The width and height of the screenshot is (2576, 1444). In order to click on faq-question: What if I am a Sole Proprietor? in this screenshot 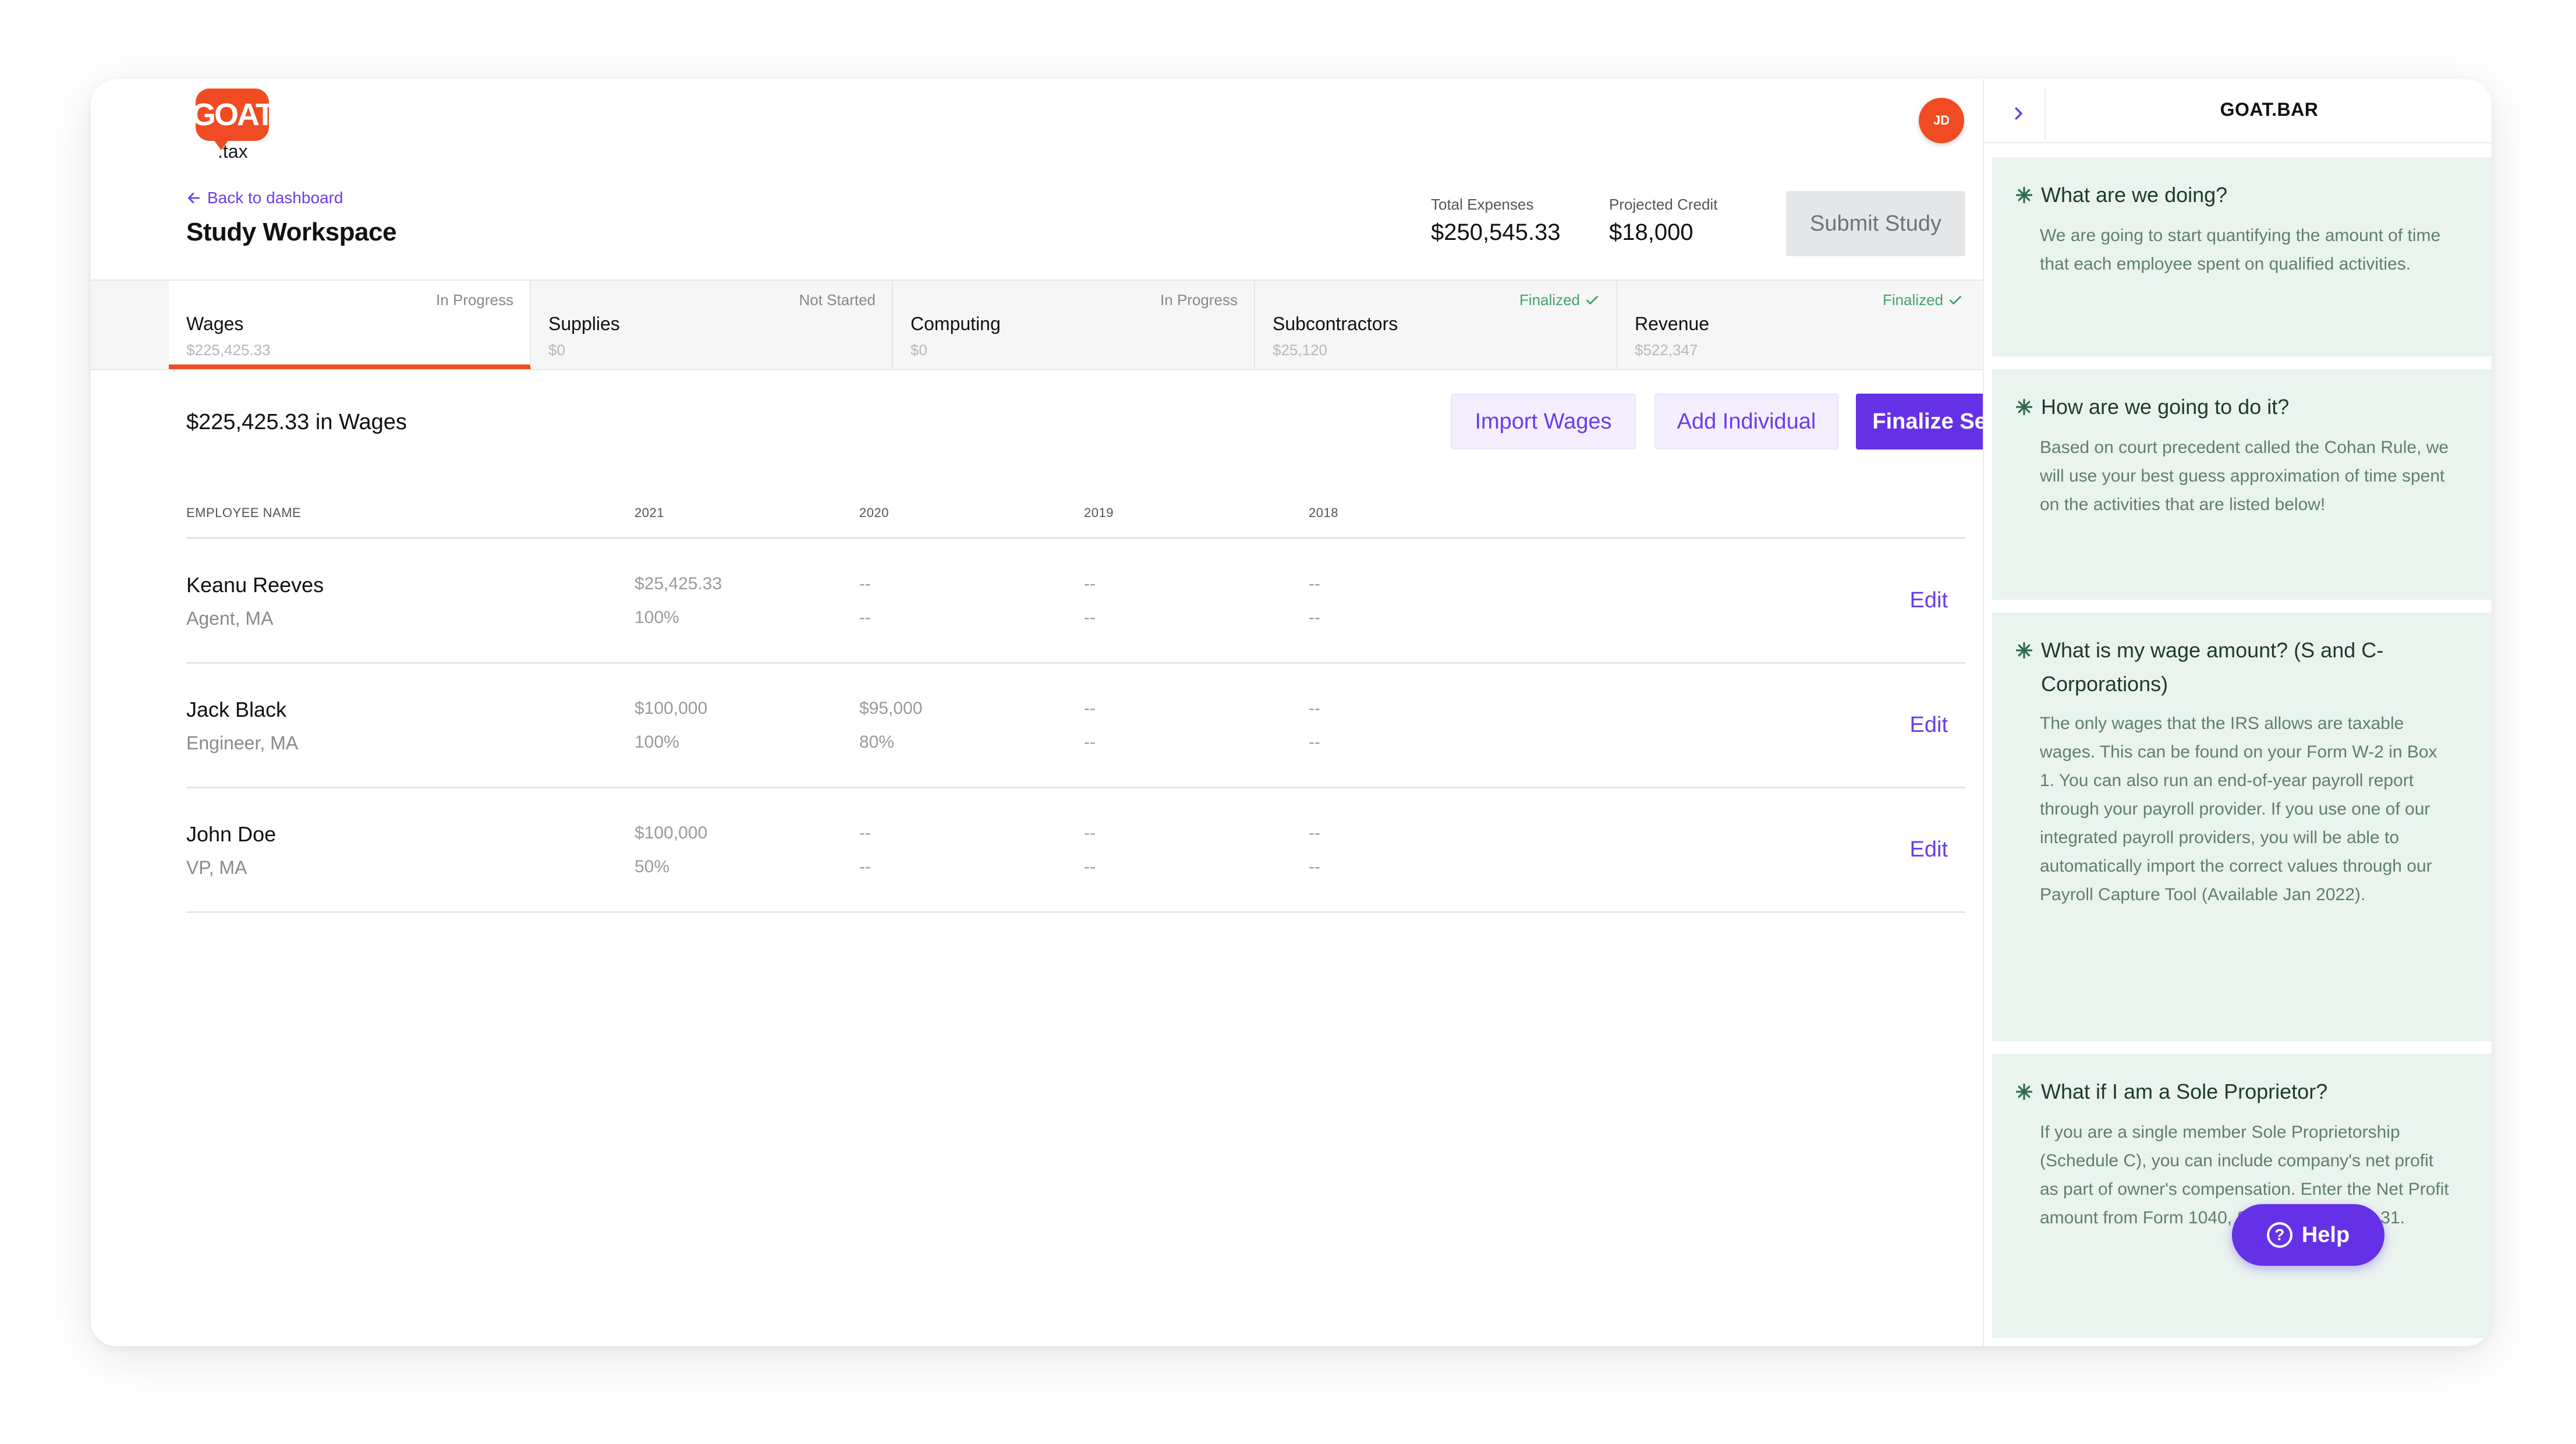, I will do `click(2239, 1092)`.